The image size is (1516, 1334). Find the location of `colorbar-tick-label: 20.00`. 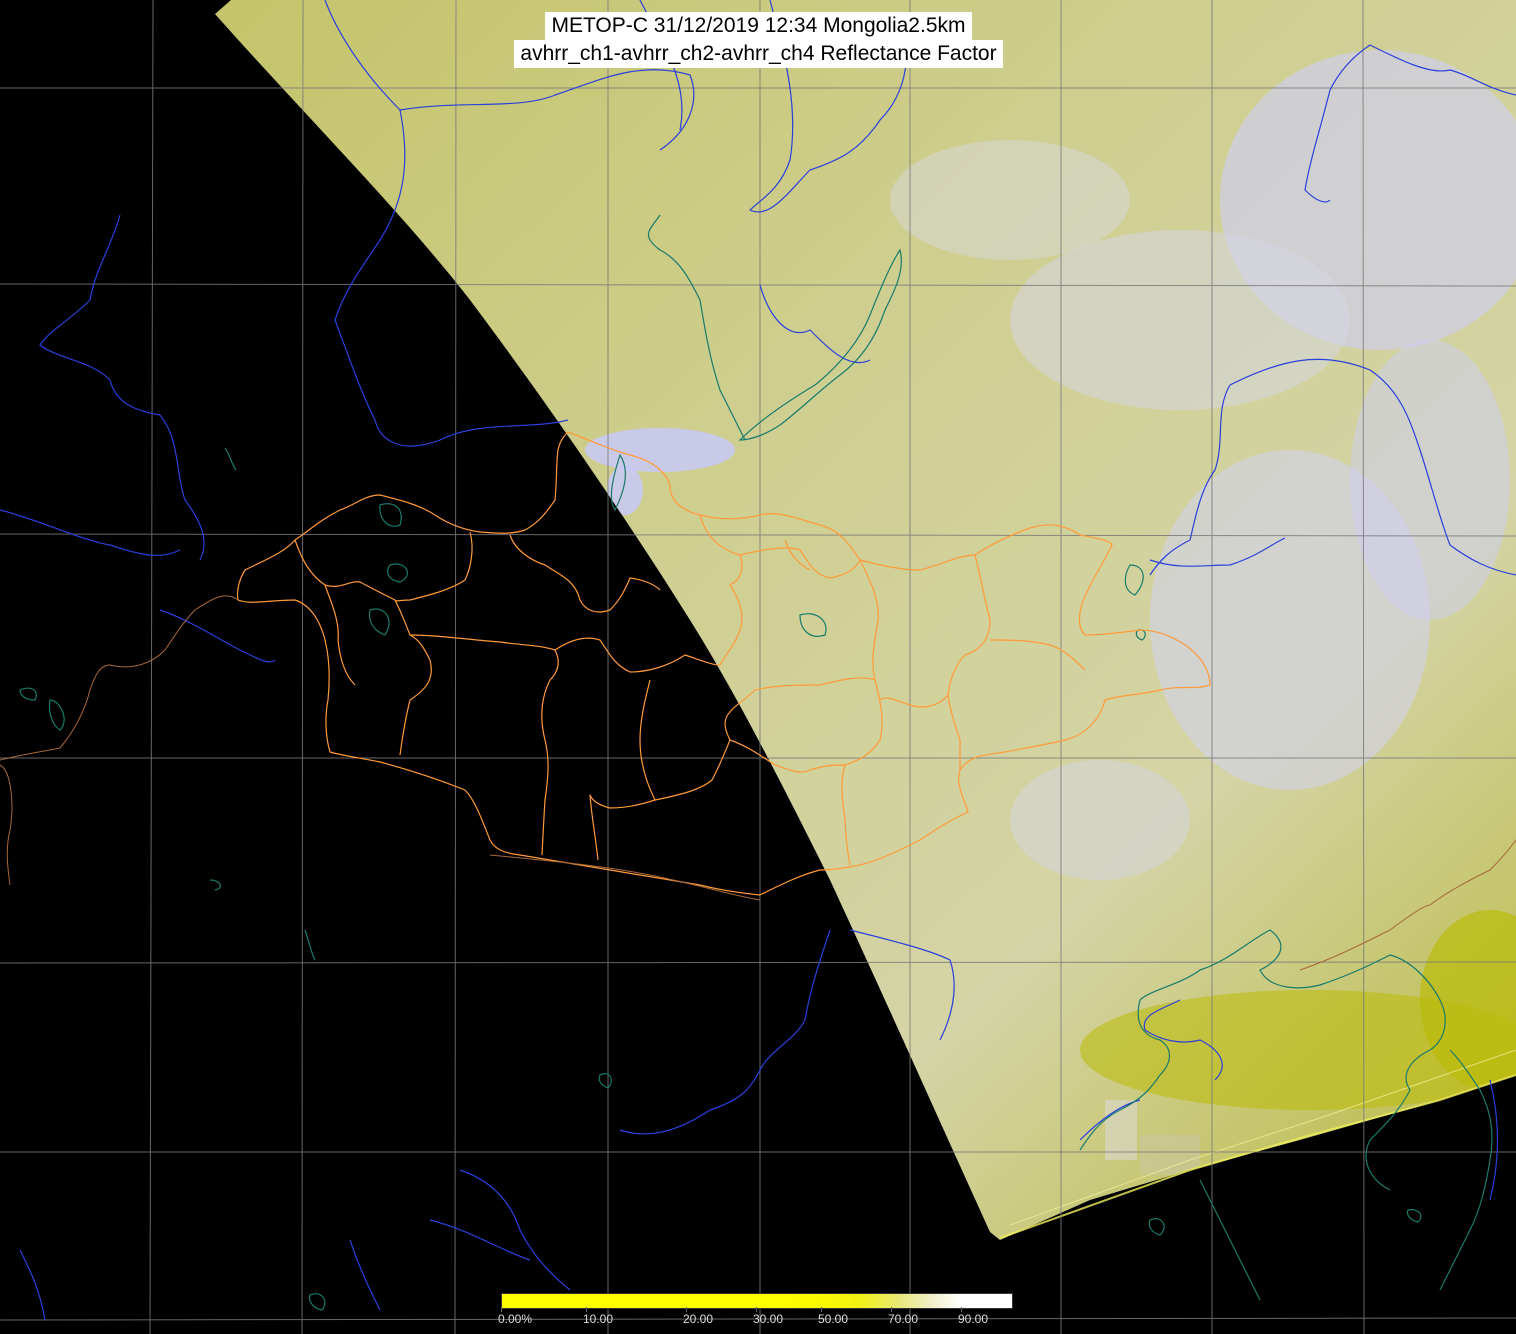

colorbar-tick-label: 20.00 is located at coordinates (698, 1319).